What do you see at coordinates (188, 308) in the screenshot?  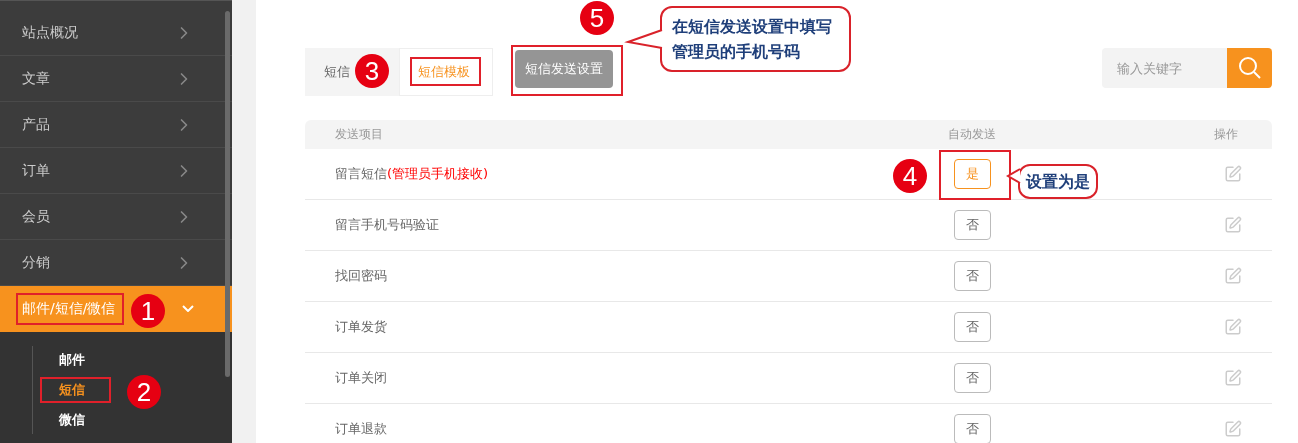 I see `chevron-down-icon` at bounding box center [188, 308].